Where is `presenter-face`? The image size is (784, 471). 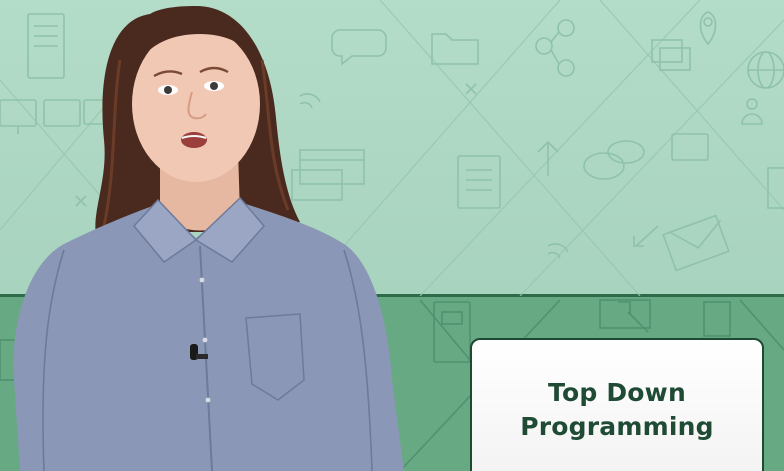 presenter-face is located at coordinates (196, 104).